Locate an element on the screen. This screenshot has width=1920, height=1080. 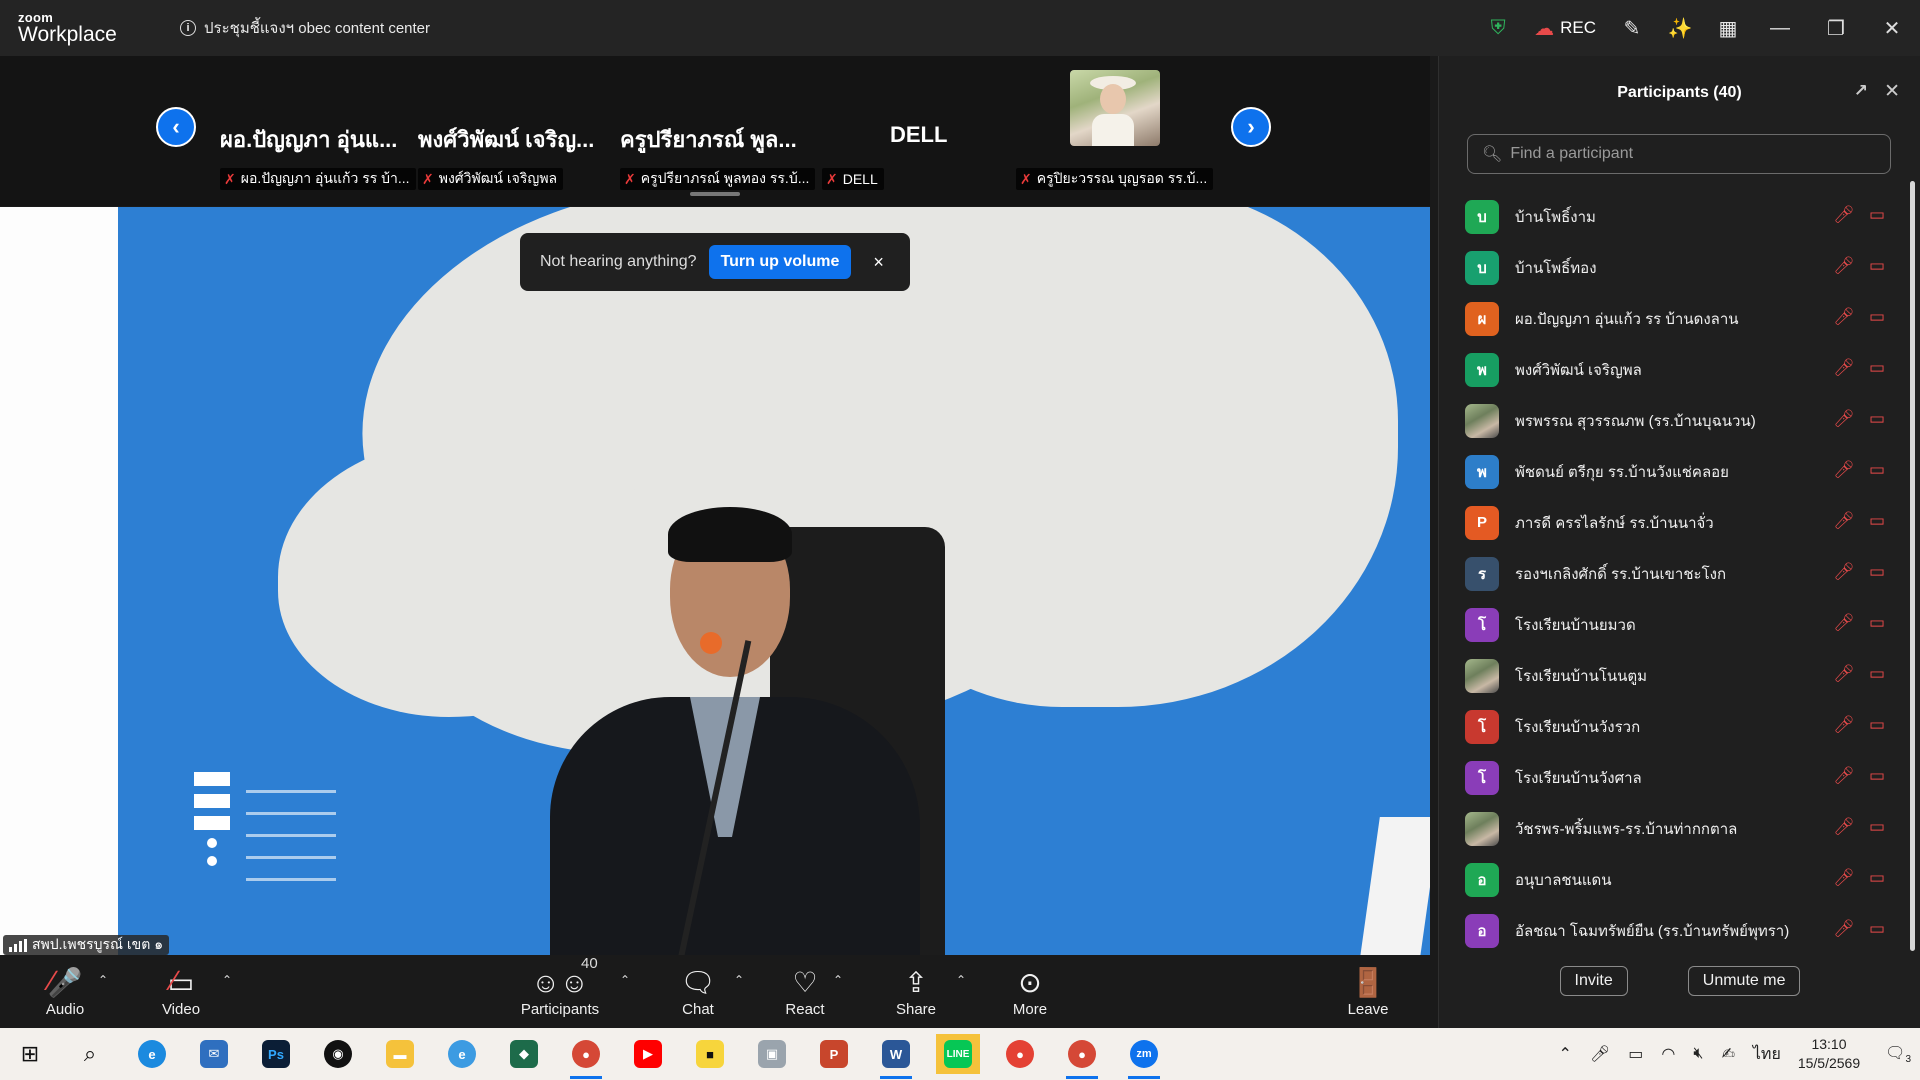
unmute-me-button: Unmute me is located at coordinates (1744, 981).